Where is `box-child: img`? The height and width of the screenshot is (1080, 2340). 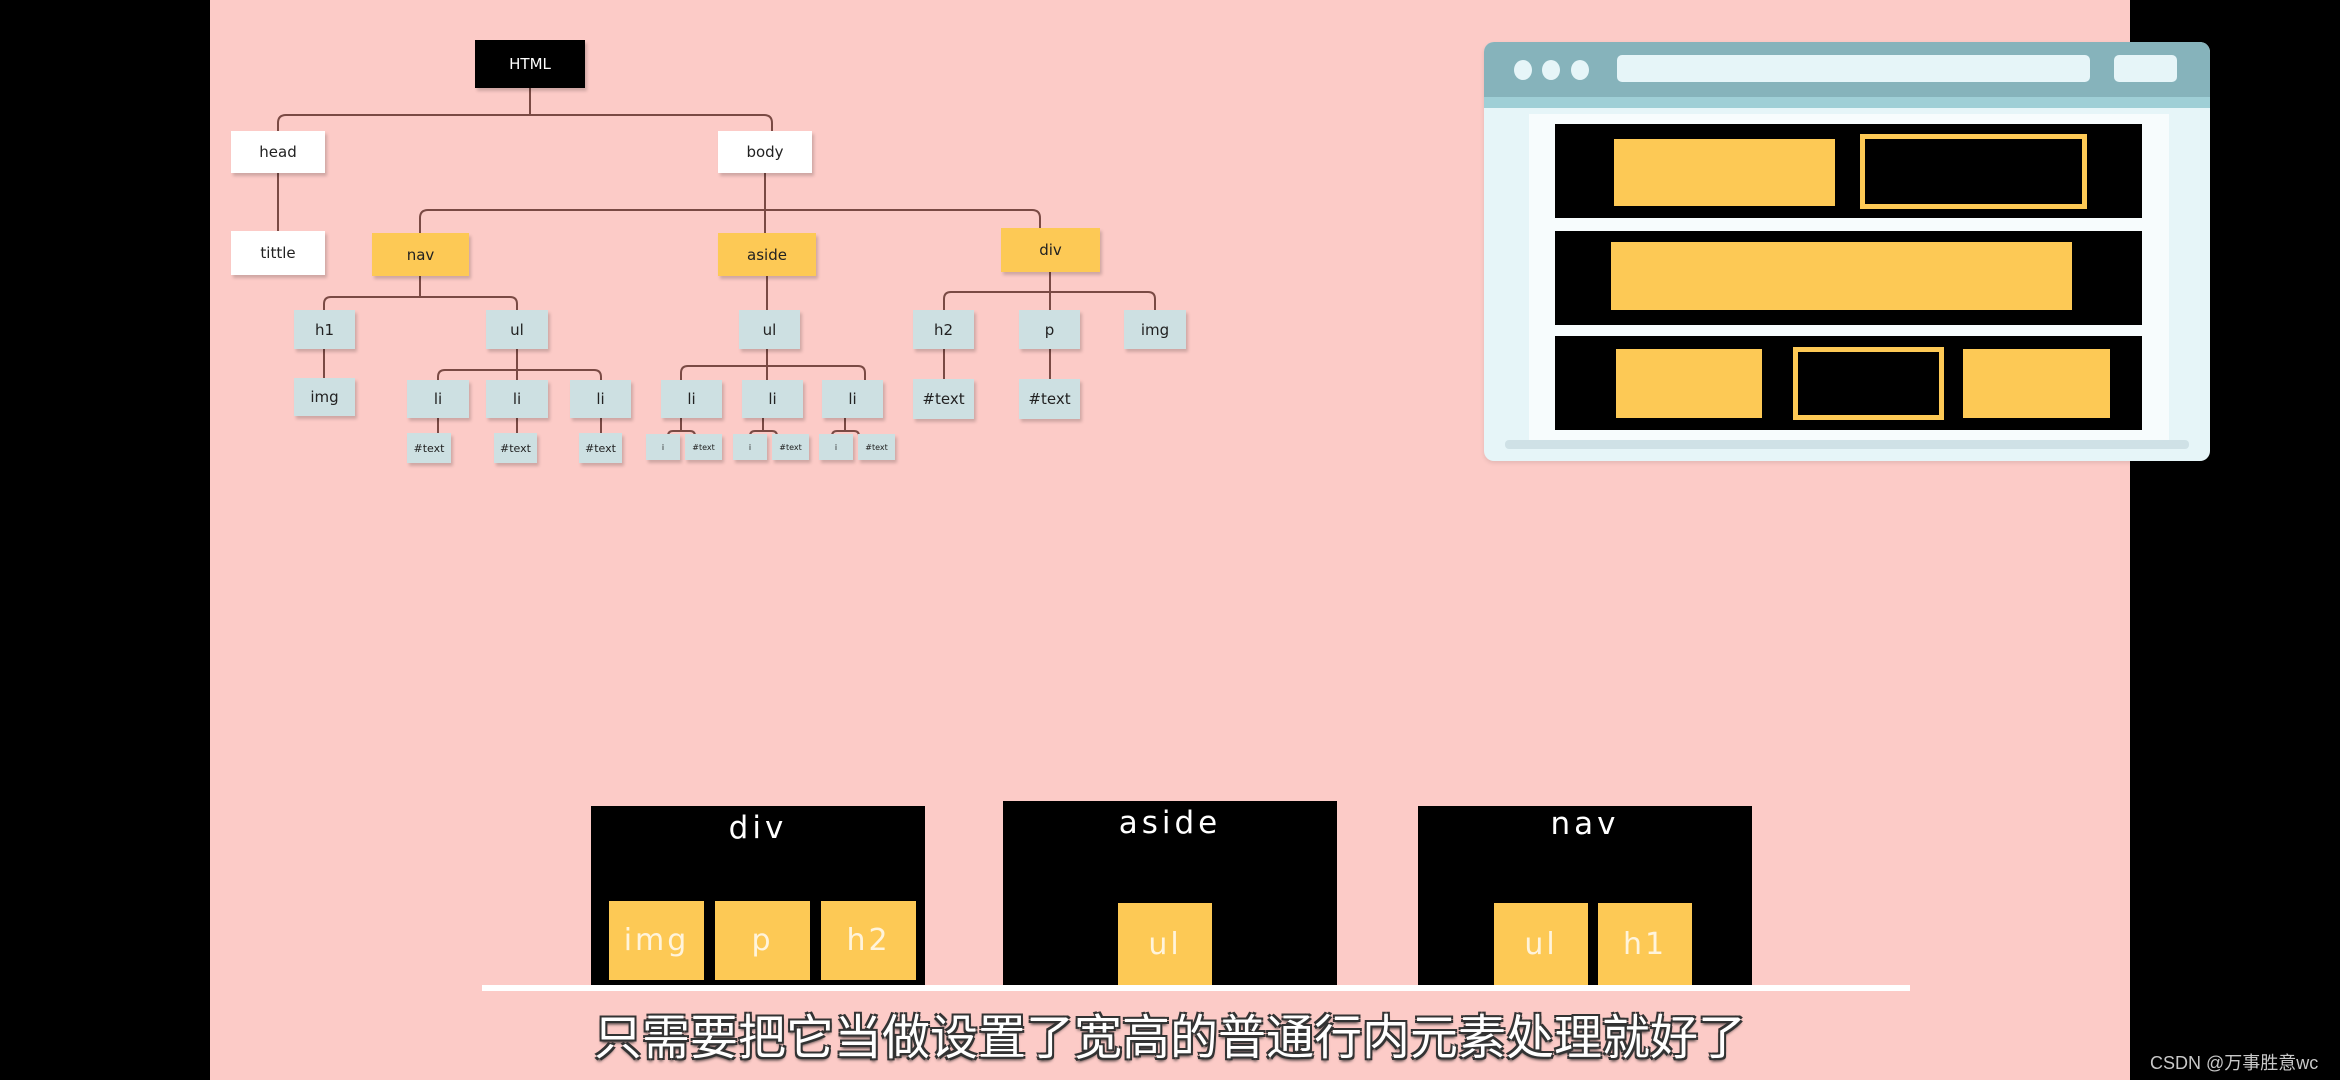
box-child: img is located at coordinates (656, 940).